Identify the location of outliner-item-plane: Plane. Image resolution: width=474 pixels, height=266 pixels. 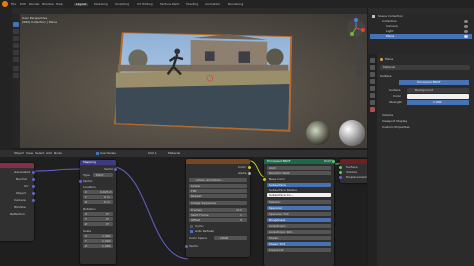
(390, 36).